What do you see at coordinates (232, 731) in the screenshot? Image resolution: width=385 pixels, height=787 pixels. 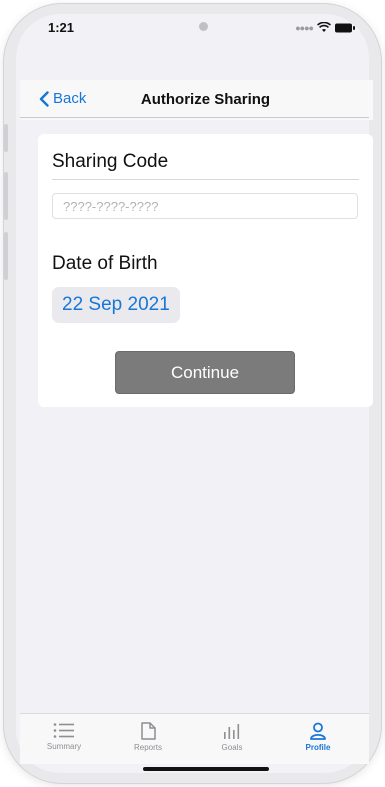 I see `bar-chart-icon` at bounding box center [232, 731].